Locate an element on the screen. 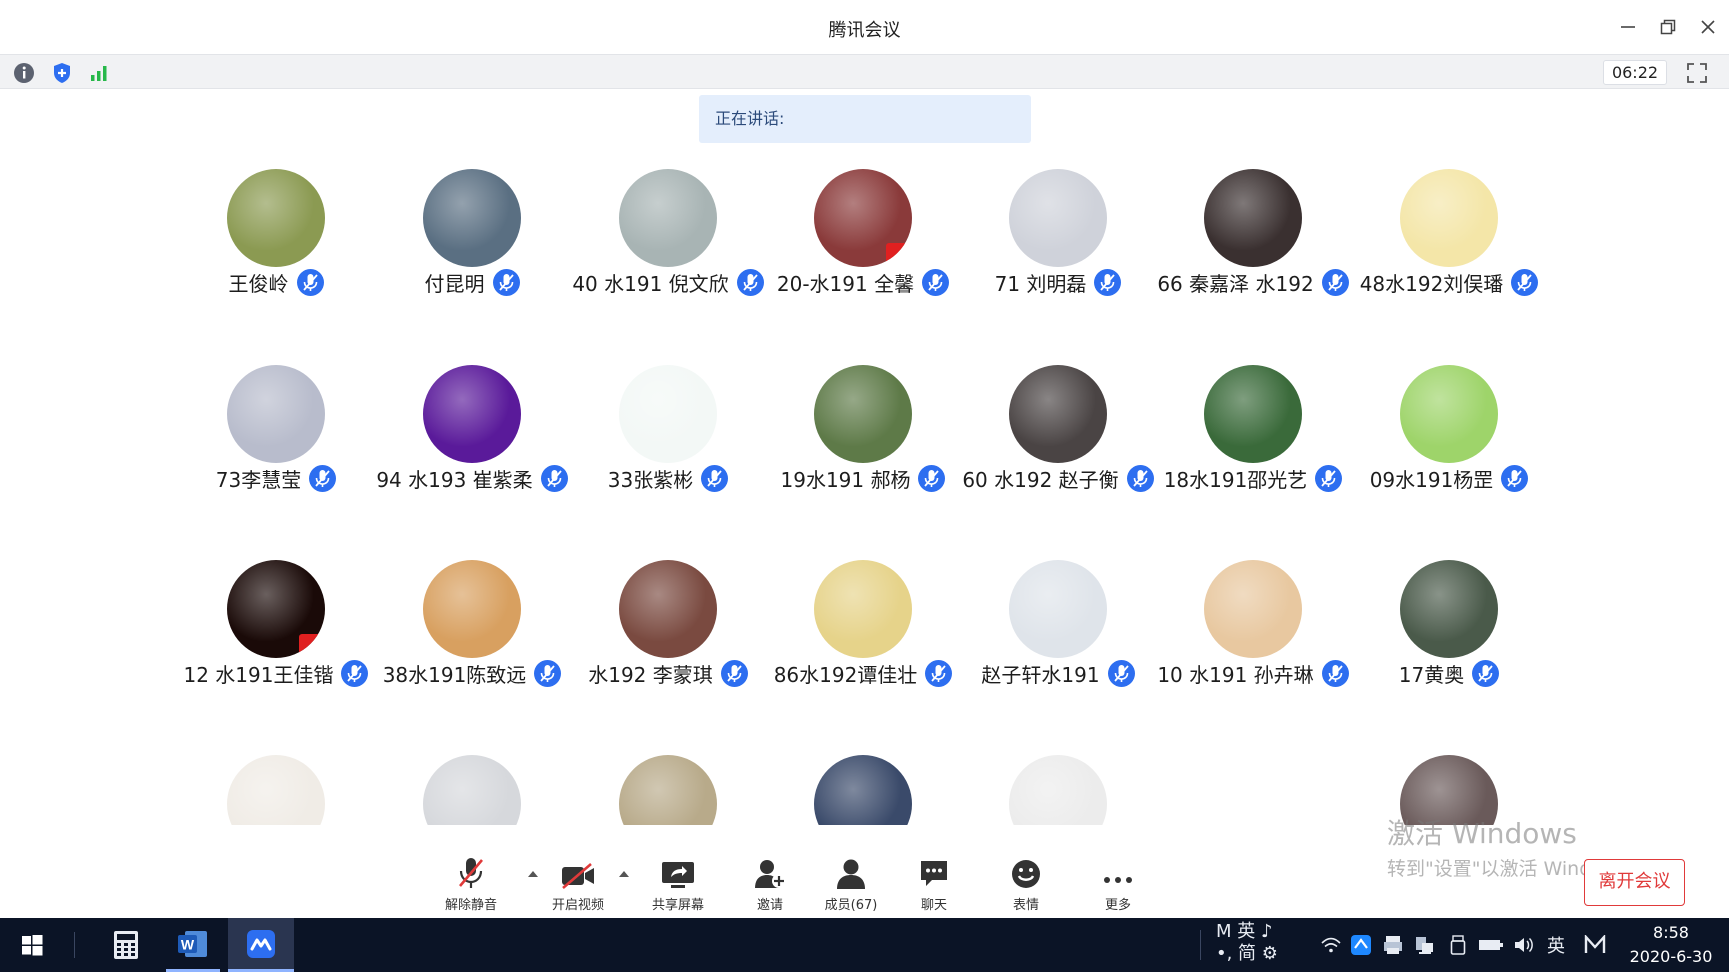  computer-icon is located at coordinates (1424, 945).